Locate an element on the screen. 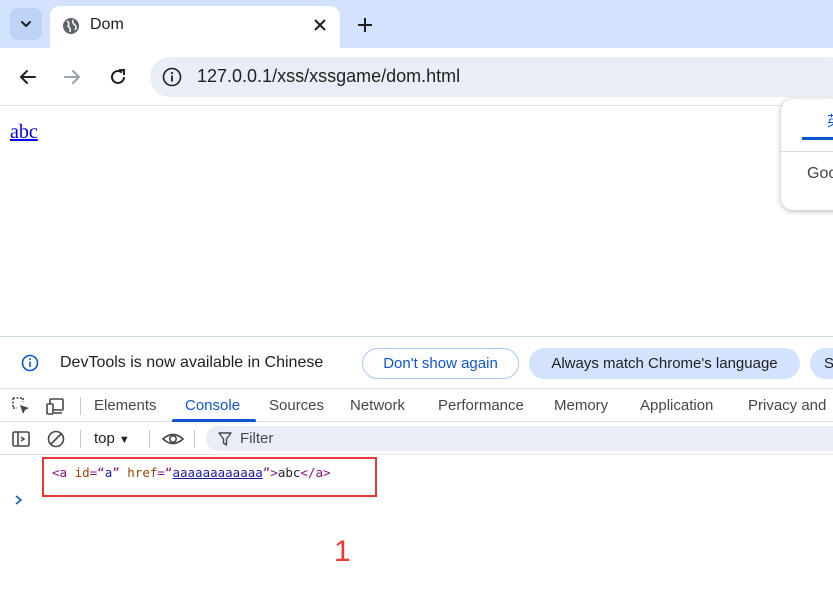 This screenshot has width=833, height=596. log-attr-name: id is located at coordinates (82, 472).